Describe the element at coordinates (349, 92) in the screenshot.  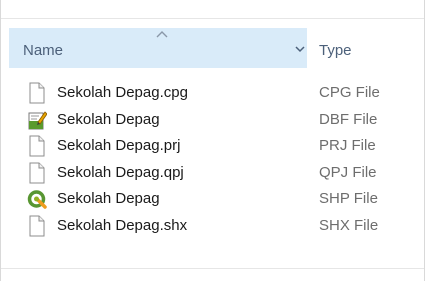
I see `file-type: CPG File` at that location.